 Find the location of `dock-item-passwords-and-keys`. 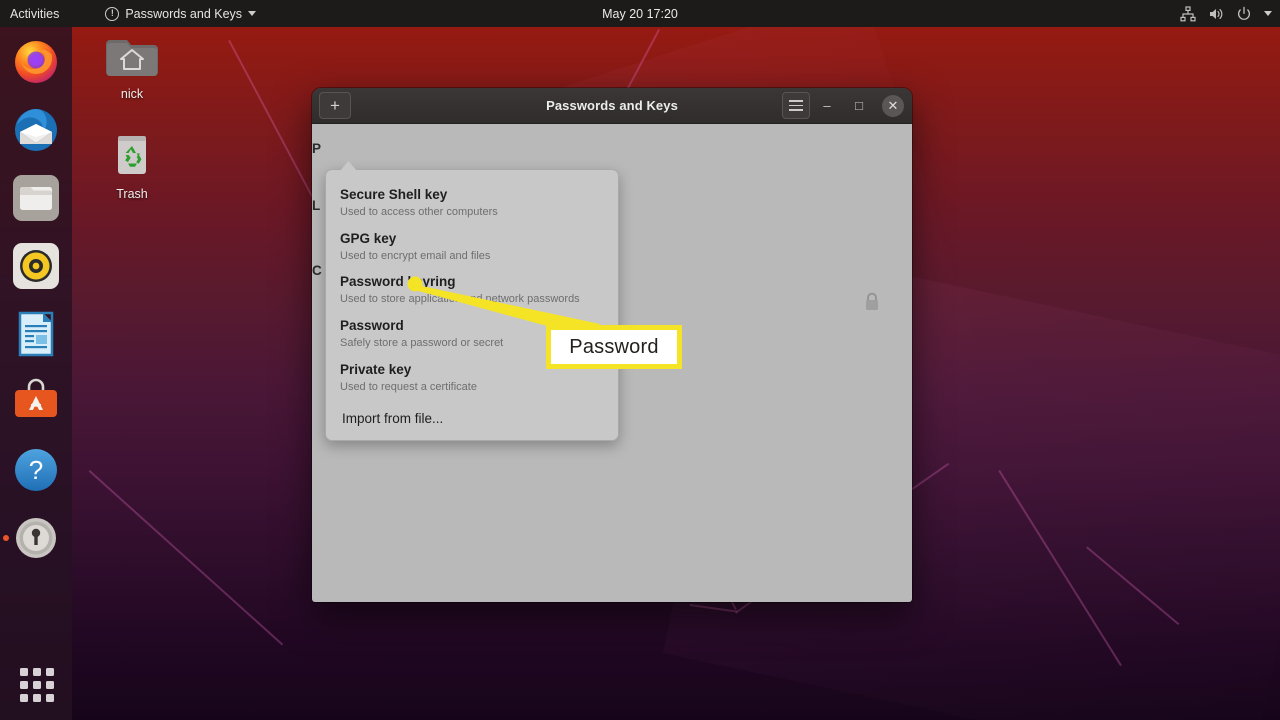

dock-item-passwords-and-keys is located at coordinates (36, 538).